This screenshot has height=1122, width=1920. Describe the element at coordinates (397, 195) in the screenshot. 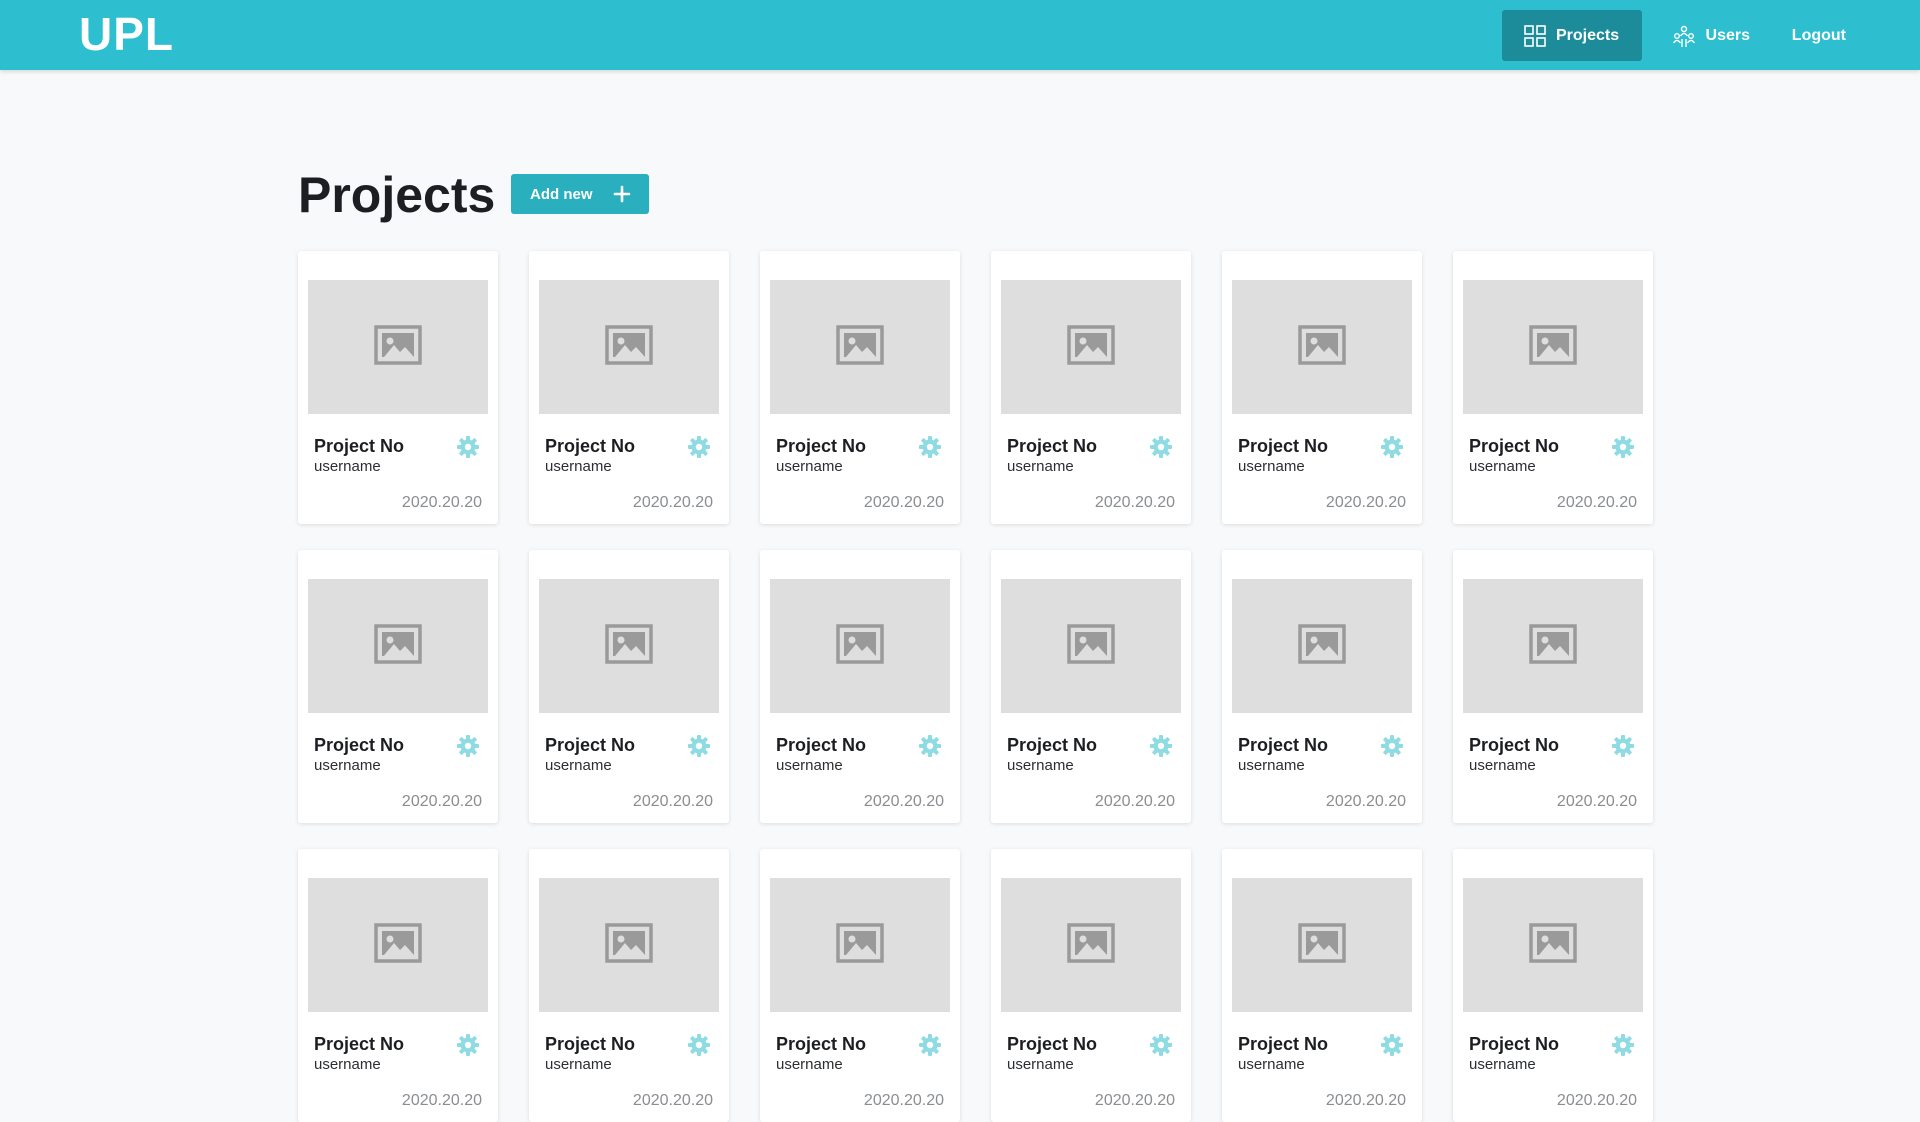

I see `page-title: Projects` at that location.